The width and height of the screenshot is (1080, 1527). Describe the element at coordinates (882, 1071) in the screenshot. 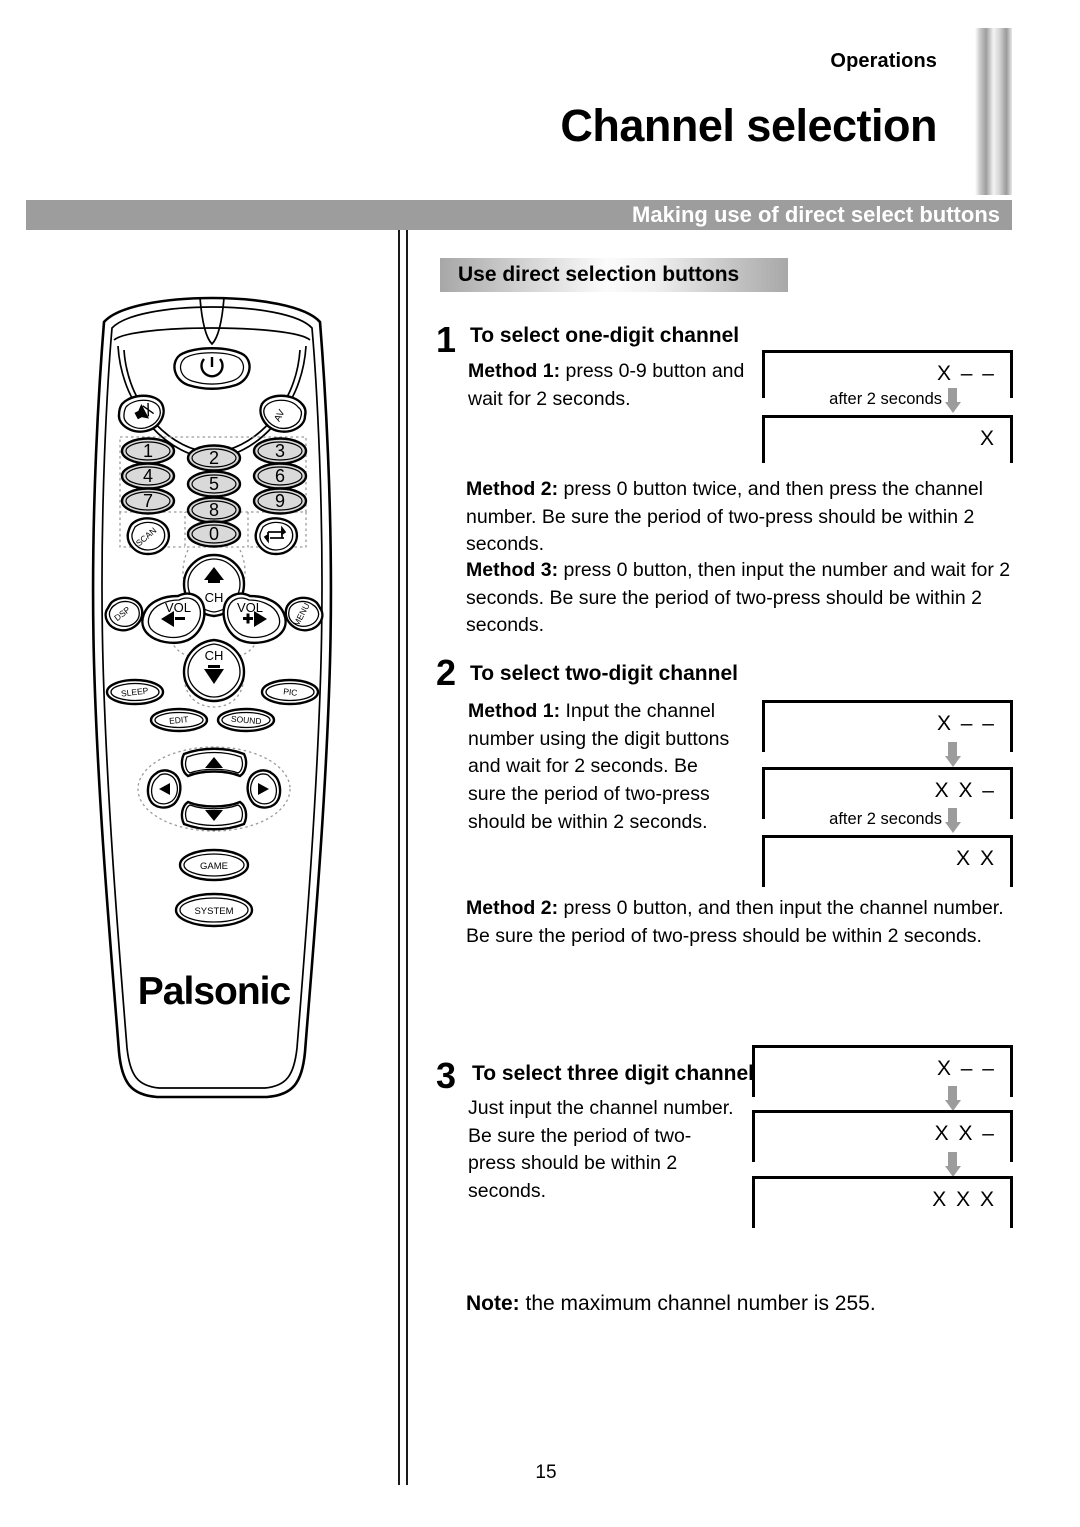

I see `tv-screen-3a: X – –` at that location.